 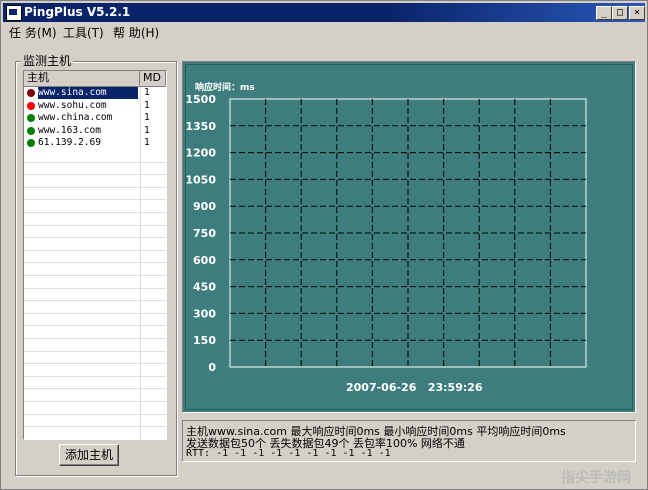 I want to click on host-row: www.163.com 1, so click(x=95, y=131).